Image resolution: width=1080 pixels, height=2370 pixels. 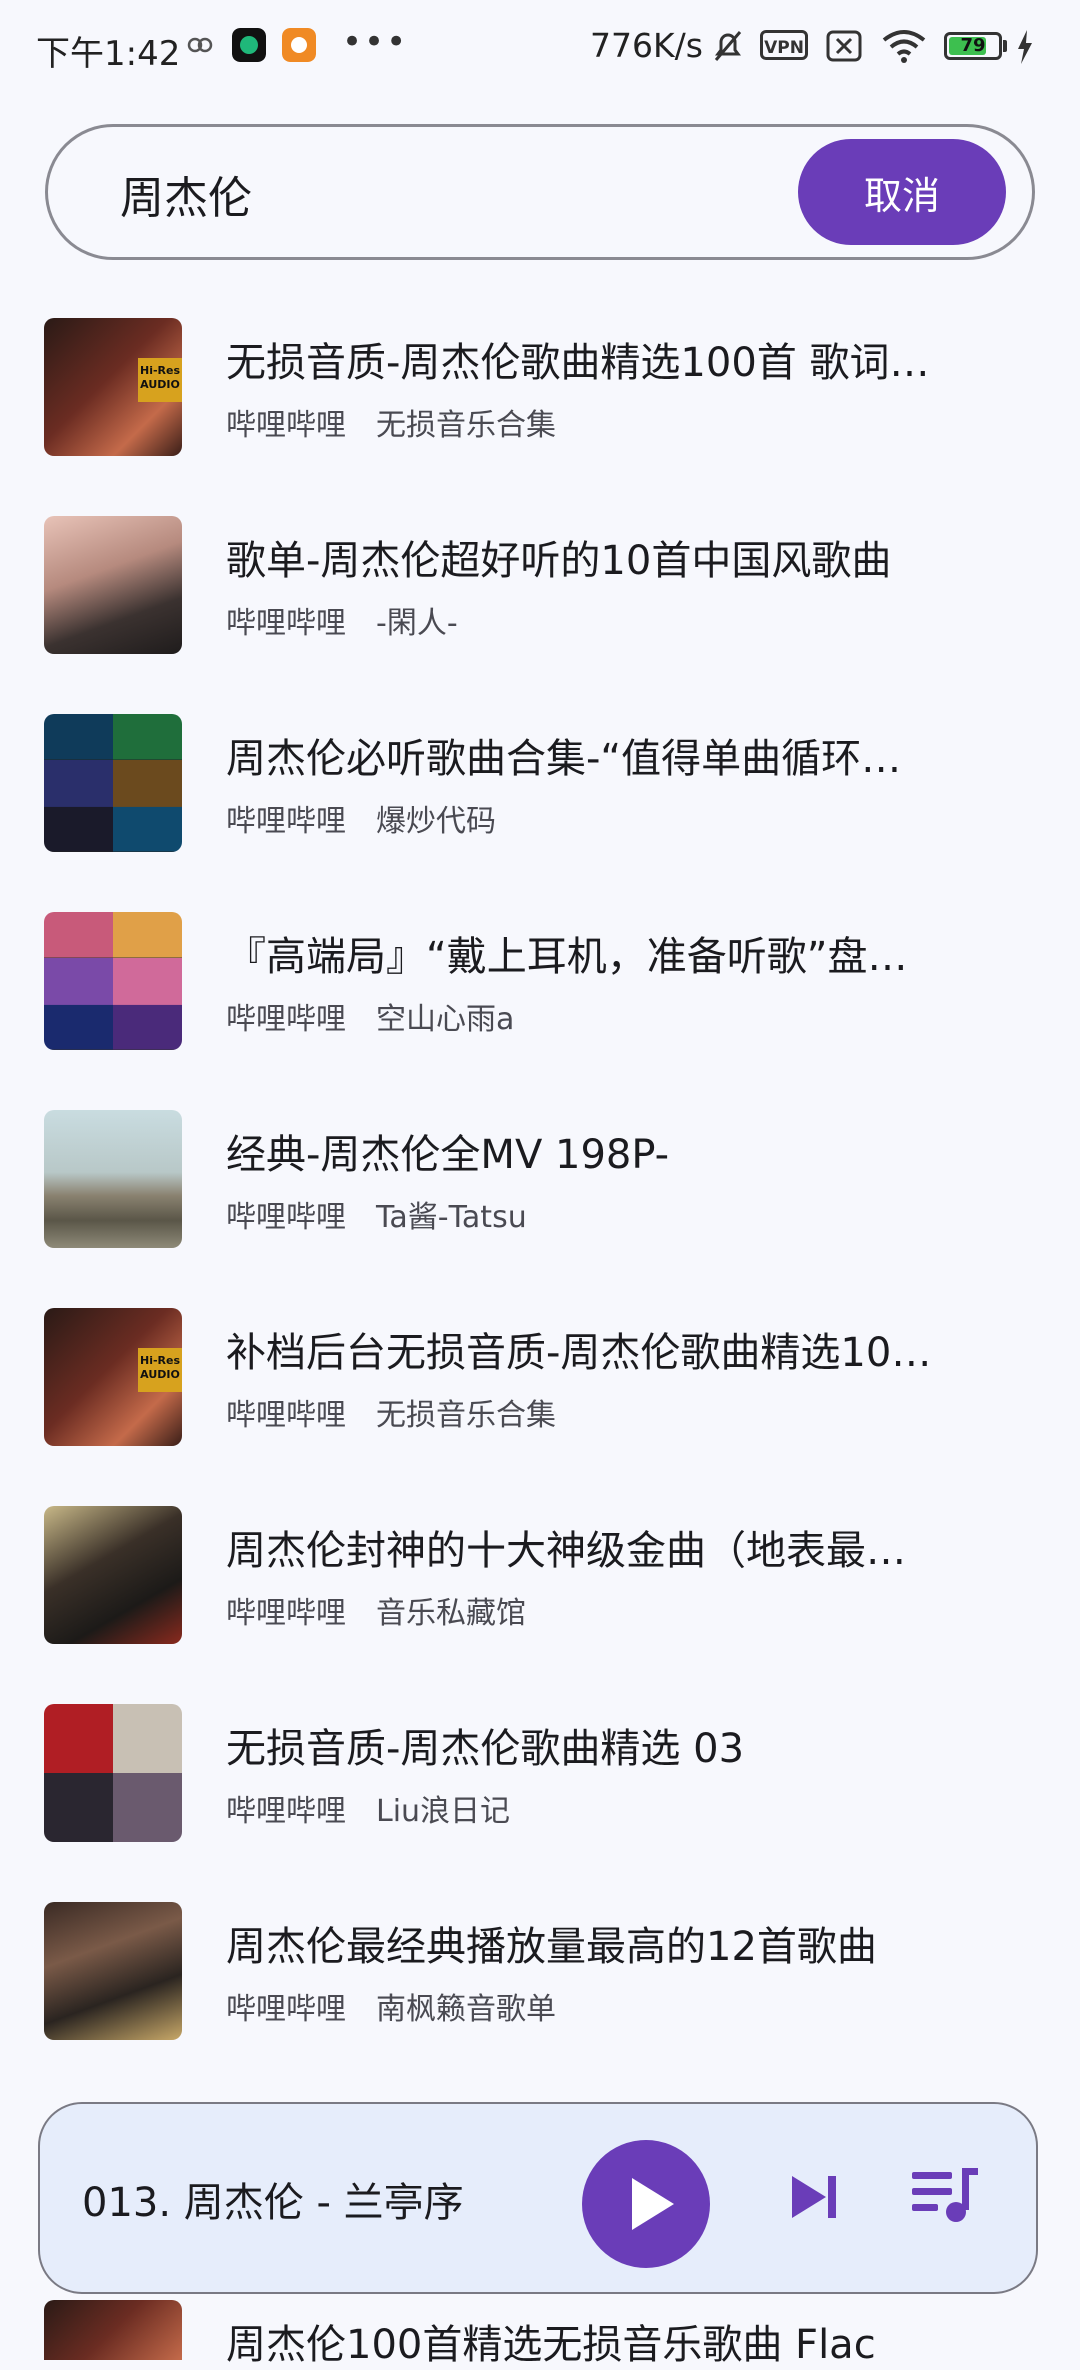 I want to click on list-item-title: 歌单-周杰伦超好听的10首中国风歌曲, so click(x=559, y=561).